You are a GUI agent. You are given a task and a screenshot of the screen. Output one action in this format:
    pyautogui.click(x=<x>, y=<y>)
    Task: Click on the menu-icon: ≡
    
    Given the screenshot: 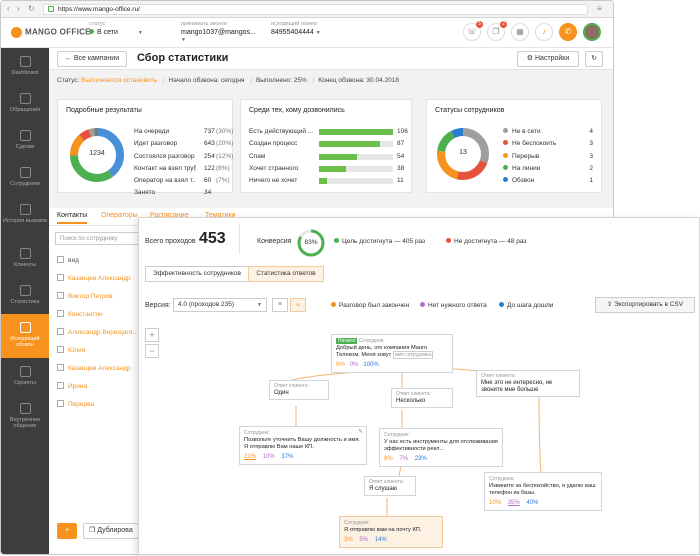 What is the action you would take?
    pyautogui.click(x=599, y=8)
    